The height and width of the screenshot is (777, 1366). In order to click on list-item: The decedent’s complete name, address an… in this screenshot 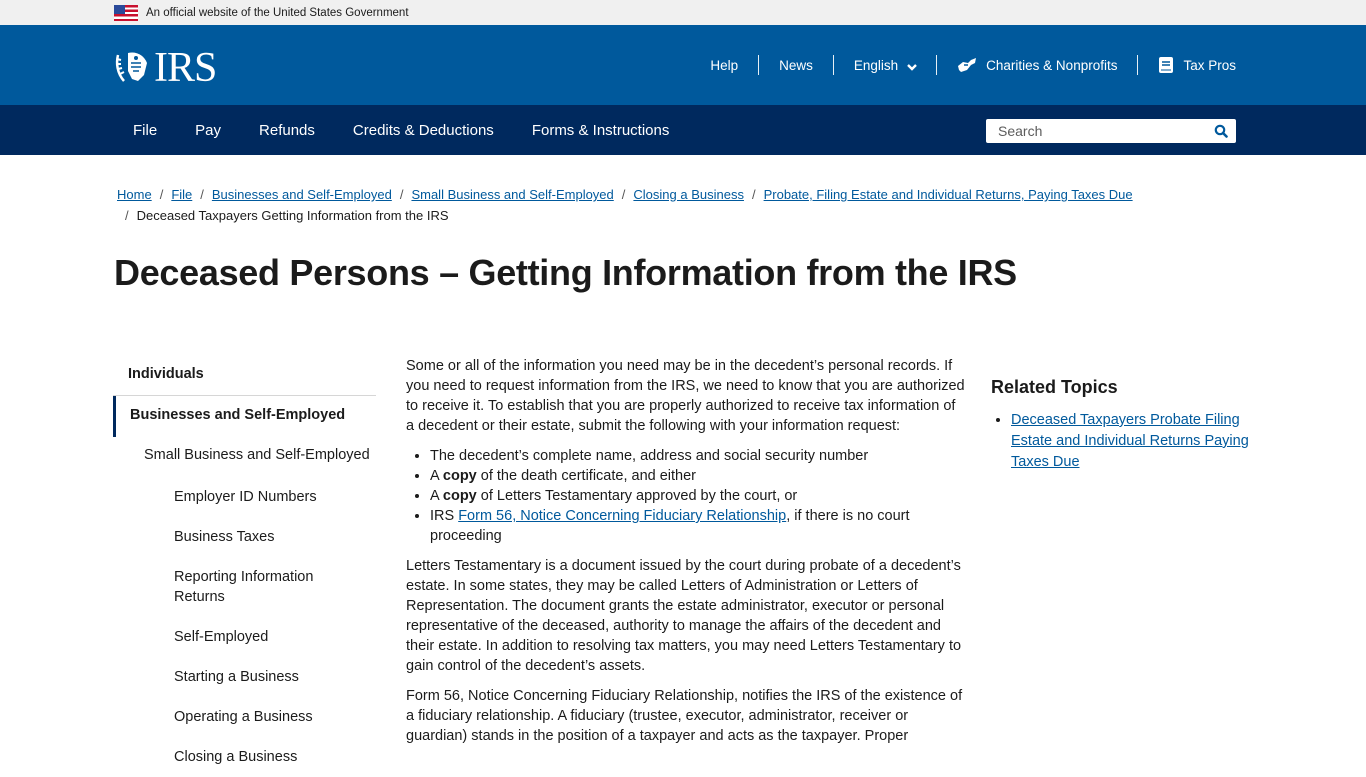, I will do `click(698, 456)`.